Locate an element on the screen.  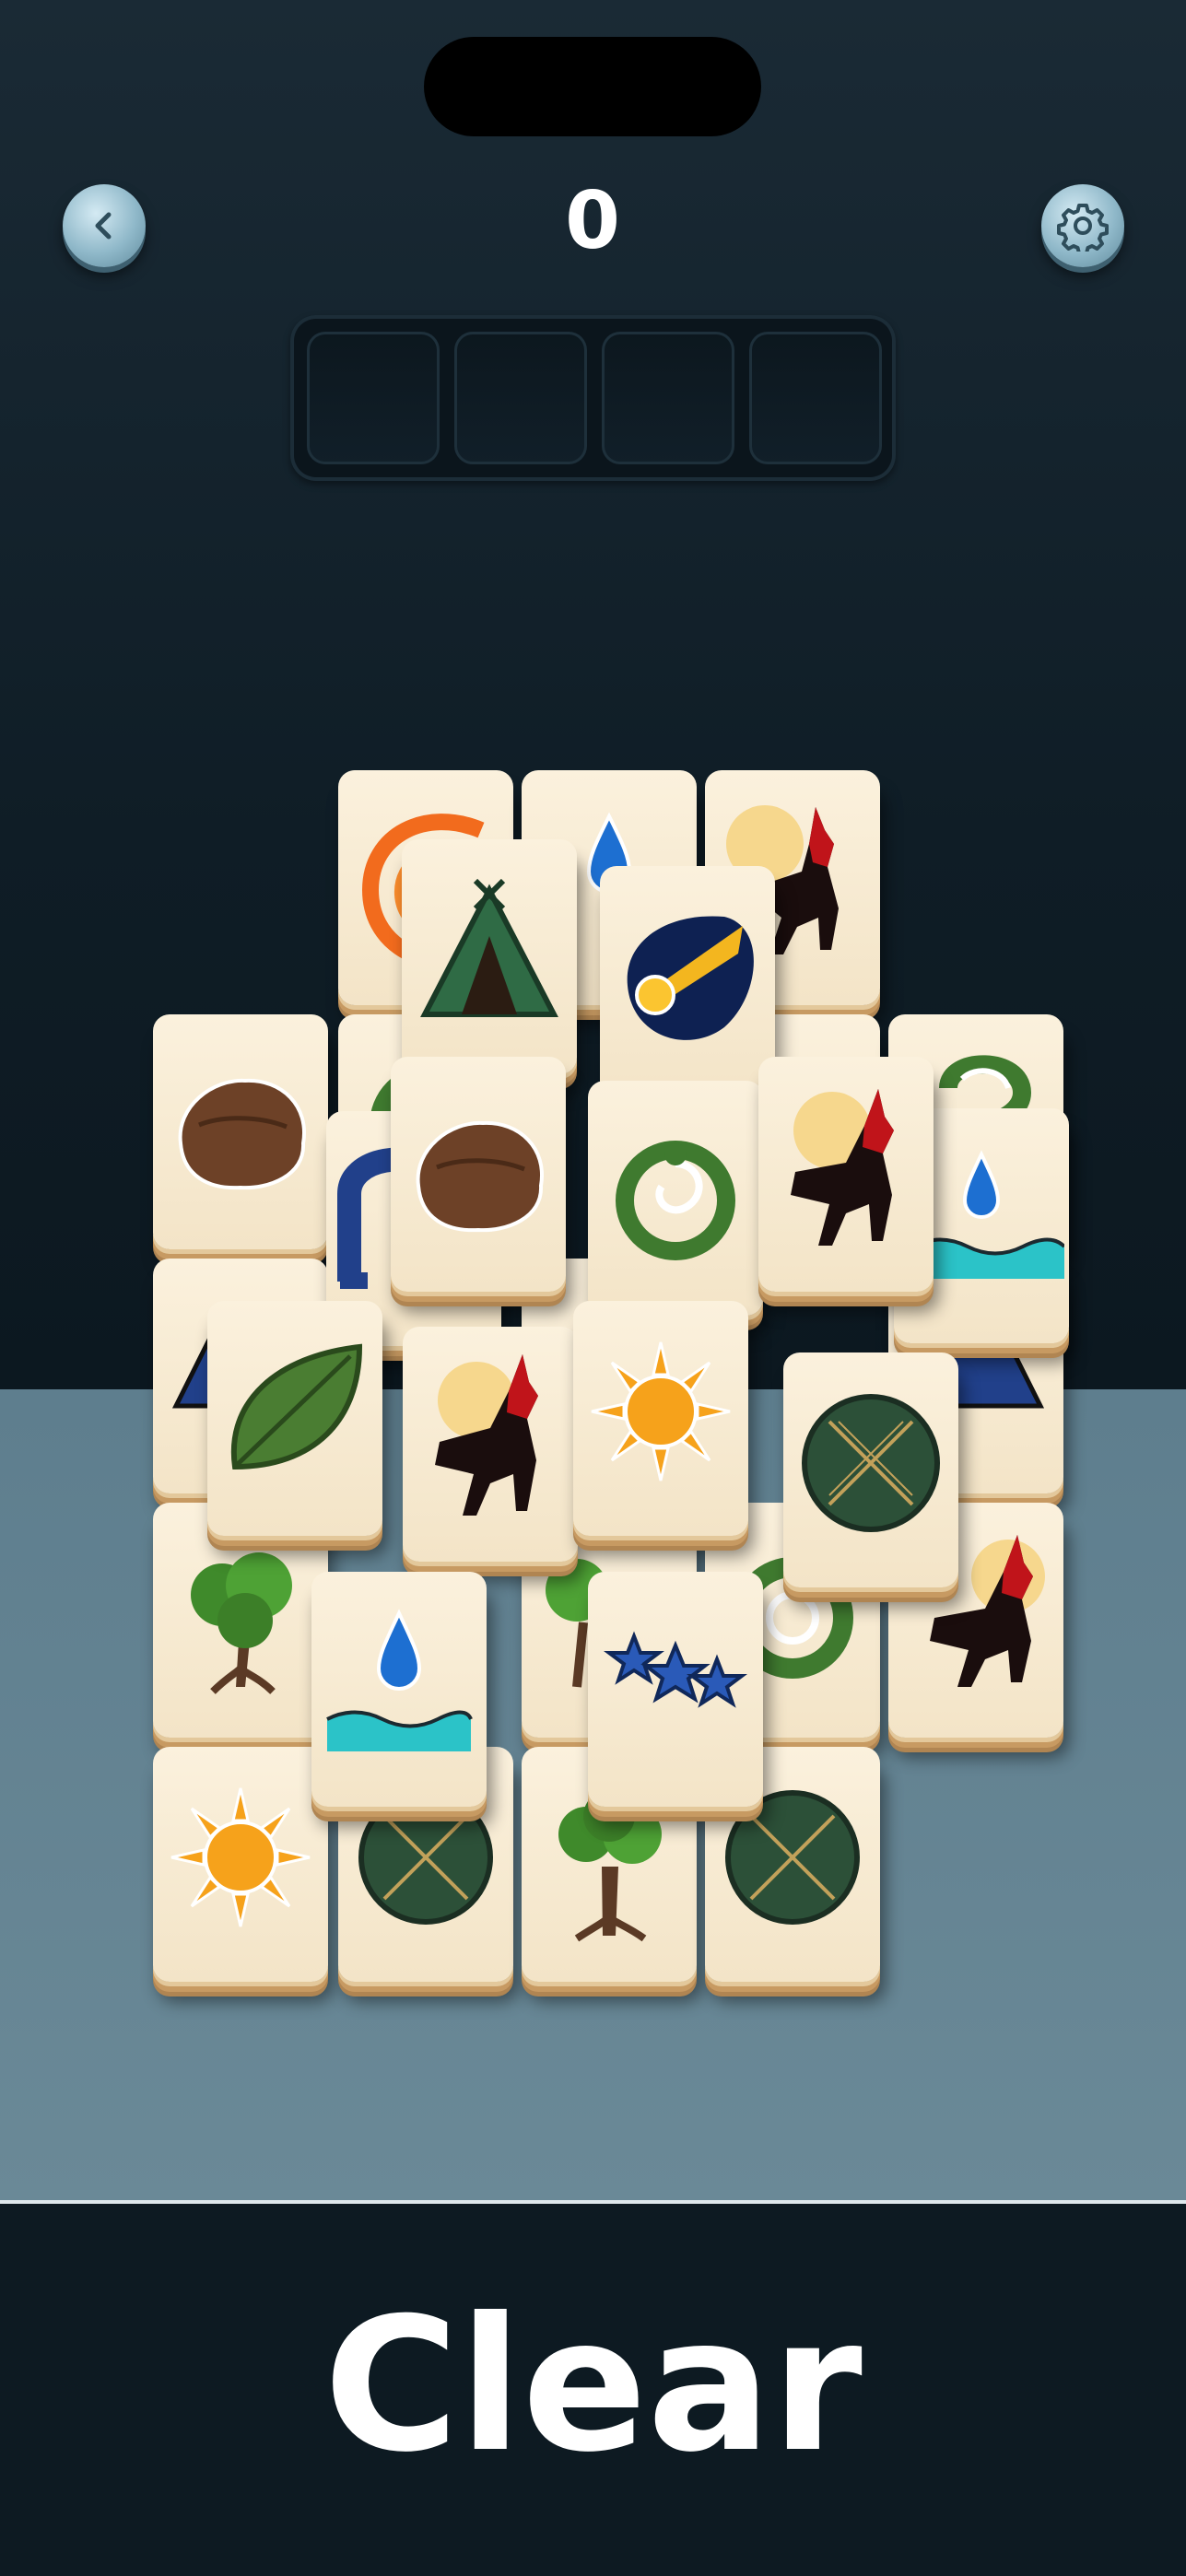
tile-tree is located at coordinates (240, 1620).